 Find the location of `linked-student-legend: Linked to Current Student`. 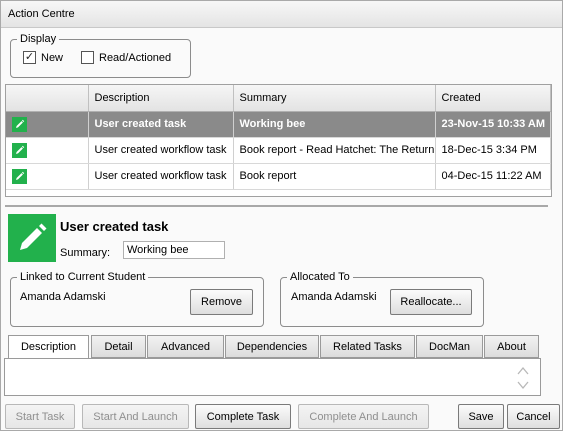

linked-student-legend: Linked to Current Student is located at coordinates (83, 277).